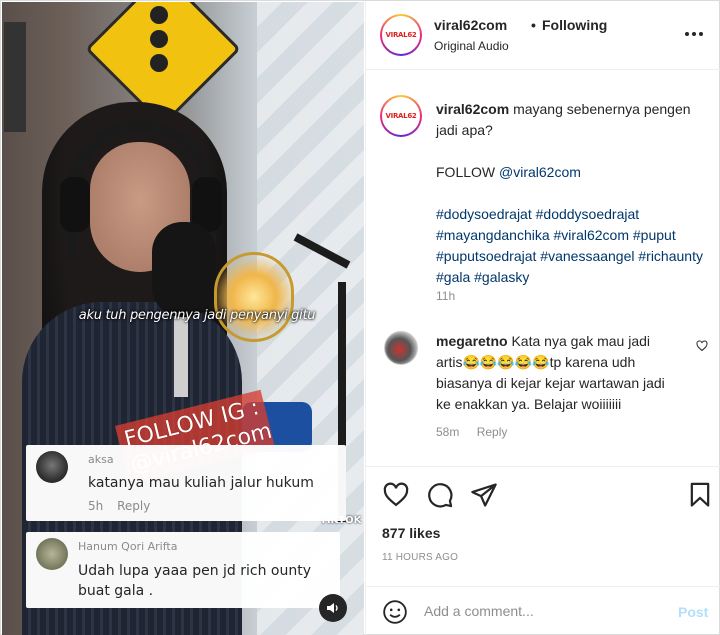  I want to click on comment-icon, so click(440, 495).